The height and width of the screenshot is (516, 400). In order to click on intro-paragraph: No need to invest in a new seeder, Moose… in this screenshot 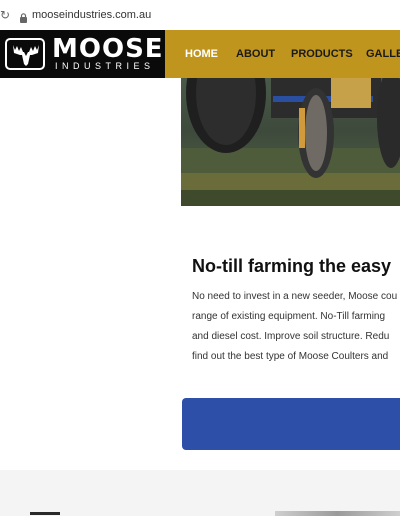, I will do `click(296, 327)`.